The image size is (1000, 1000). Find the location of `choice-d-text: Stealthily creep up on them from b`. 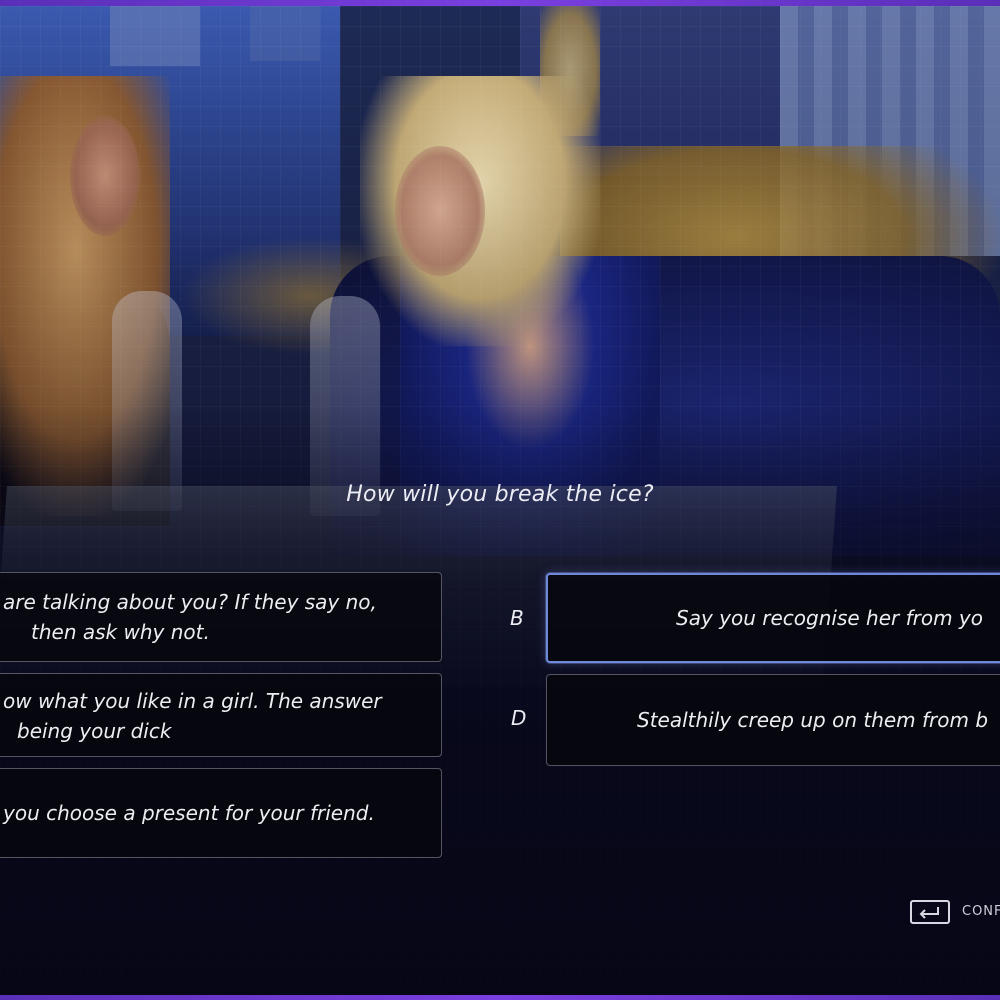

choice-d-text: Stealthily creep up on them from b is located at coordinates (813, 720).